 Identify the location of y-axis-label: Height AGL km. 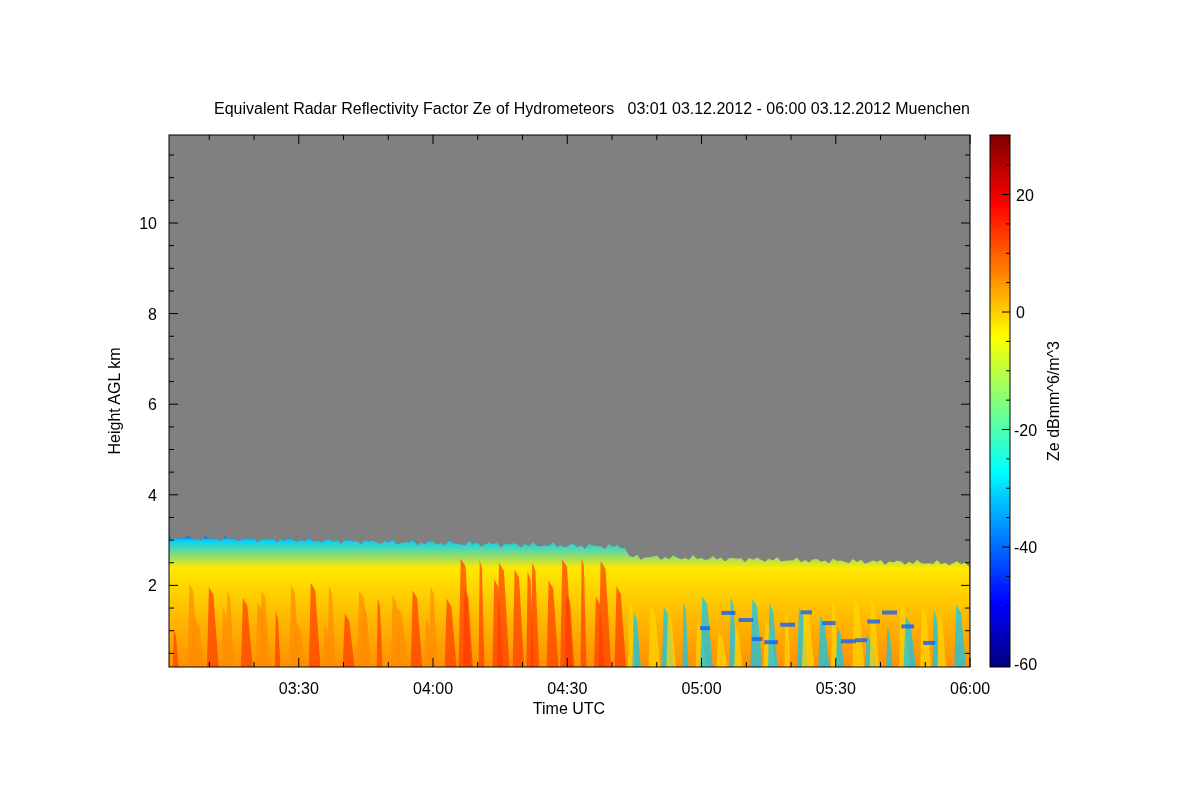
(114, 401).